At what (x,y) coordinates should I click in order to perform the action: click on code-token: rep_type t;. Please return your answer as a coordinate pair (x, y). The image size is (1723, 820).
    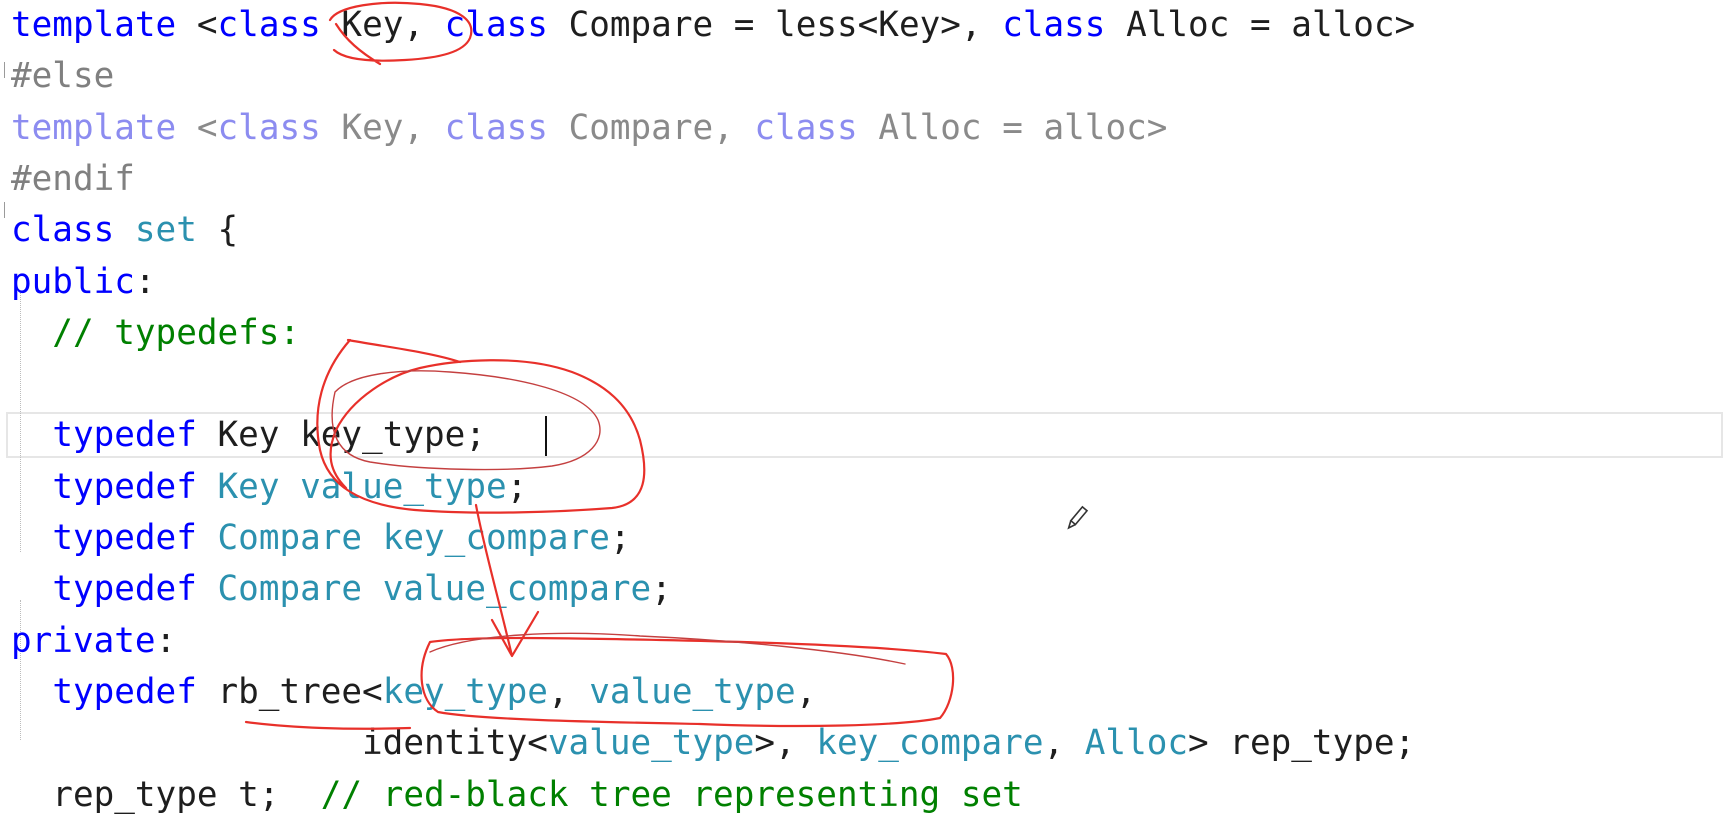
    Looking at the image, I should click on (166, 794).